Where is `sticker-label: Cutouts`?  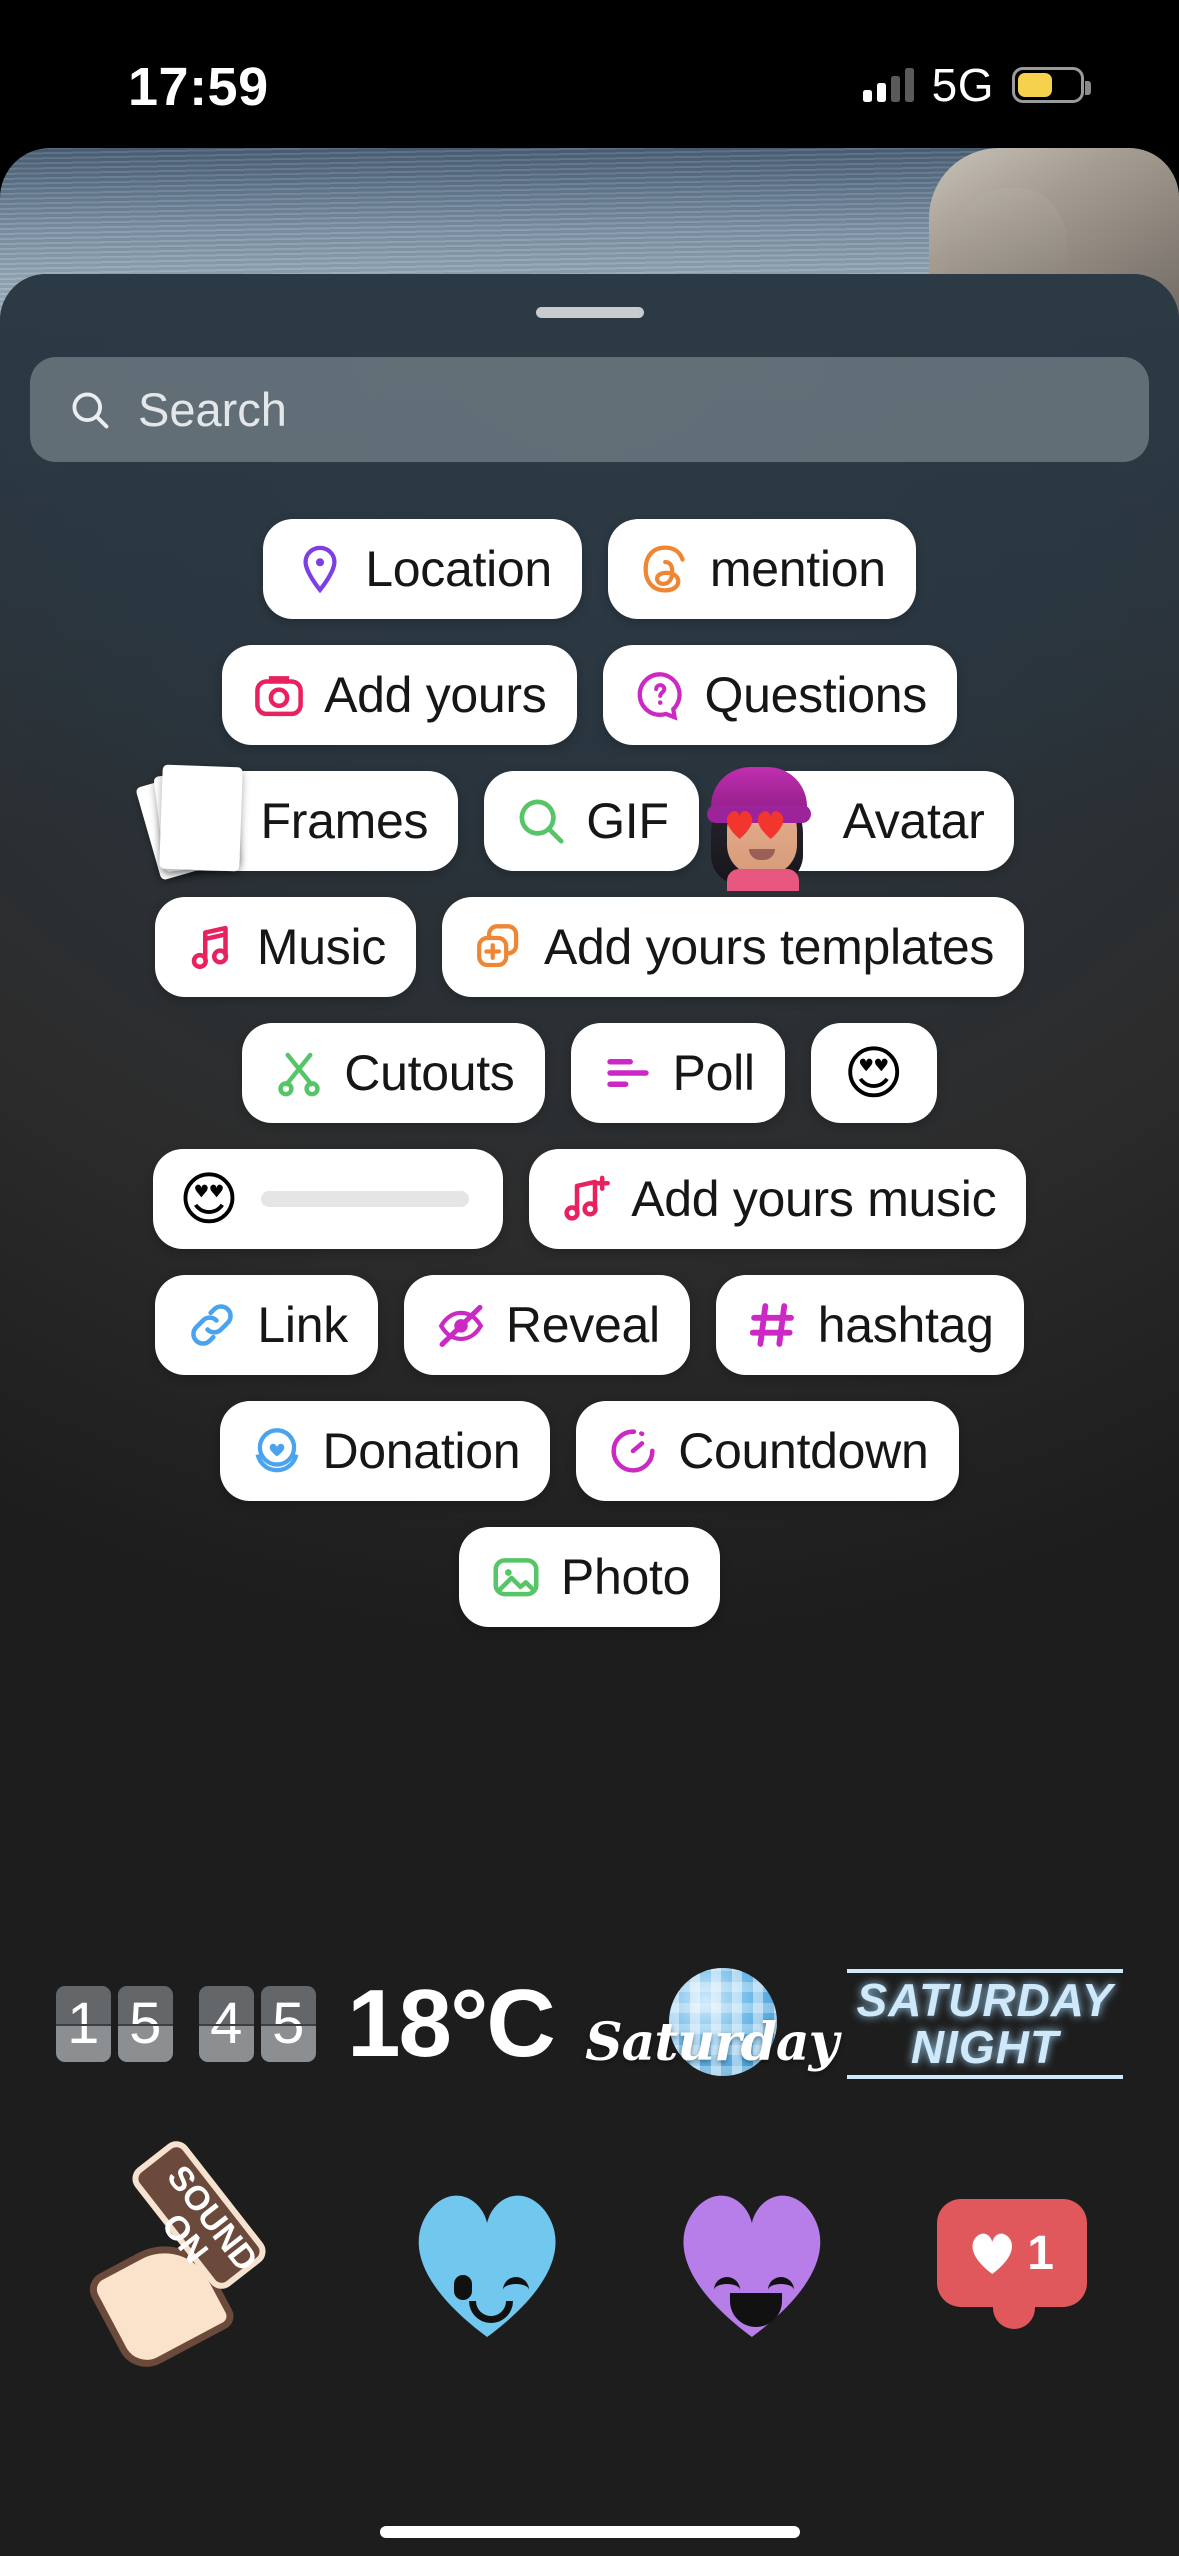
sticker-label: Cutouts is located at coordinates (429, 1073).